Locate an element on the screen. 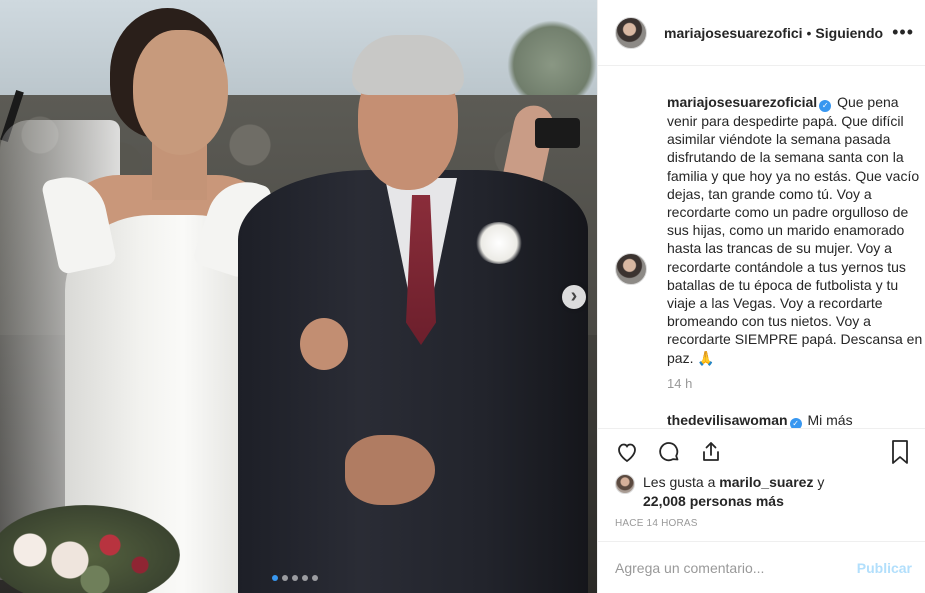 Image resolution: width=925 pixels, height=593 pixels. chevron-right-icon: › is located at coordinates (574, 296).